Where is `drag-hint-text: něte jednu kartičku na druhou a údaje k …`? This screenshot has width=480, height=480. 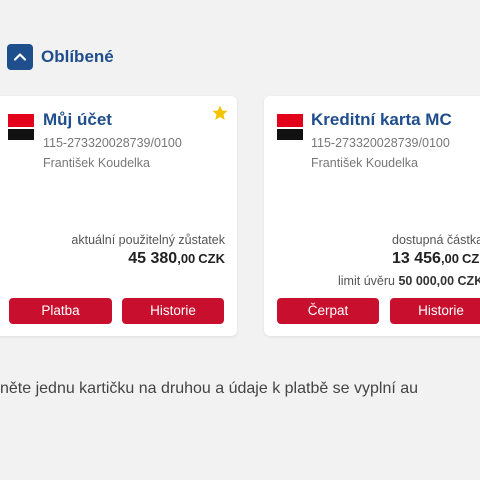 drag-hint-text: něte jednu kartičku na druhou a údaje k … is located at coordinates (209, 388).